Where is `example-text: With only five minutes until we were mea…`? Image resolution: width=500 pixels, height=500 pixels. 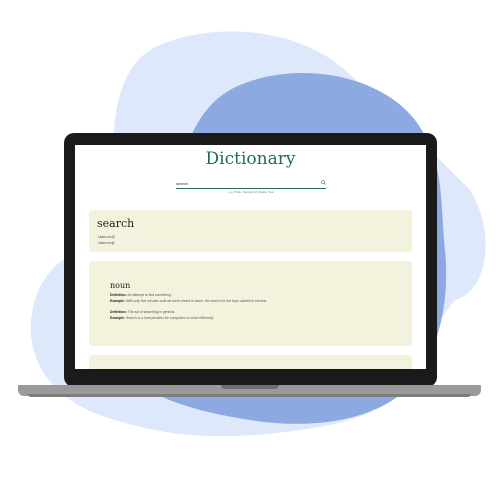 example-text: With only five minutes until we were mea… is located at coordinates (197, 301).